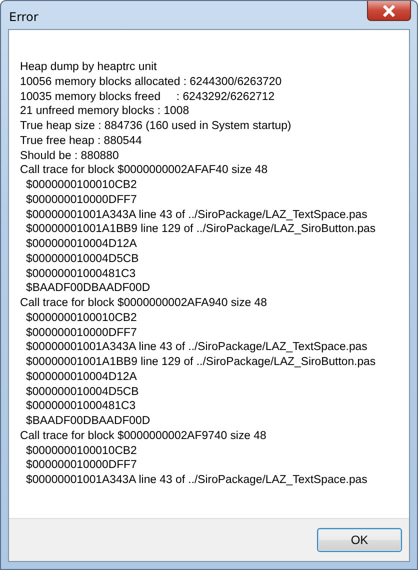  Describe the element at coordinates (144, 170) in the screenshot. I see `message-line: Call trace for block $0000000002AFAF40 size 48` at that location.